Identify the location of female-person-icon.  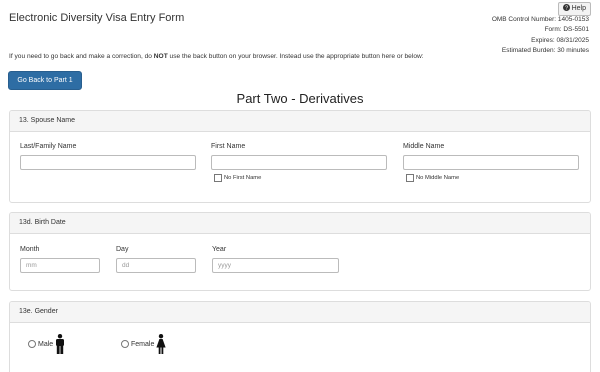
(161, 344).